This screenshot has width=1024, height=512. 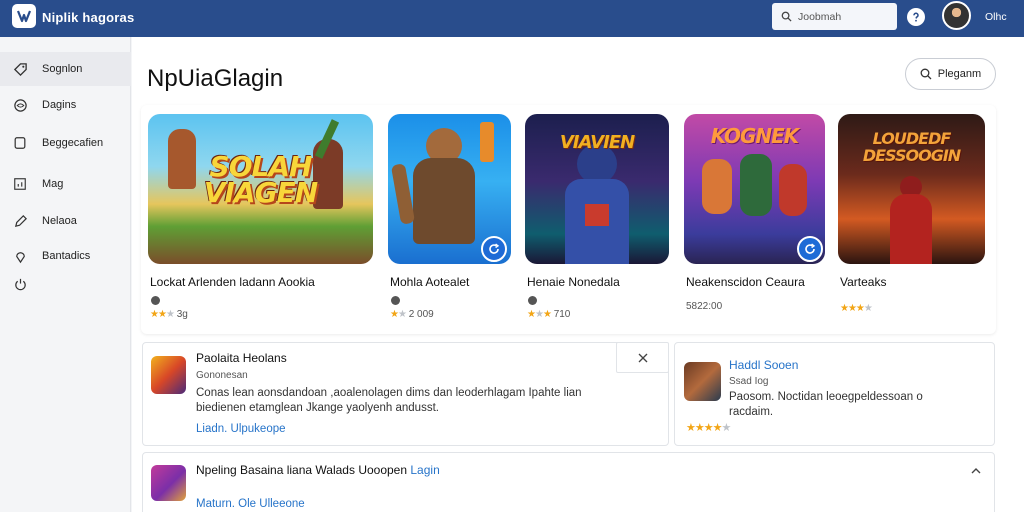 I want to click on avatar, so click(x=956, y=15).